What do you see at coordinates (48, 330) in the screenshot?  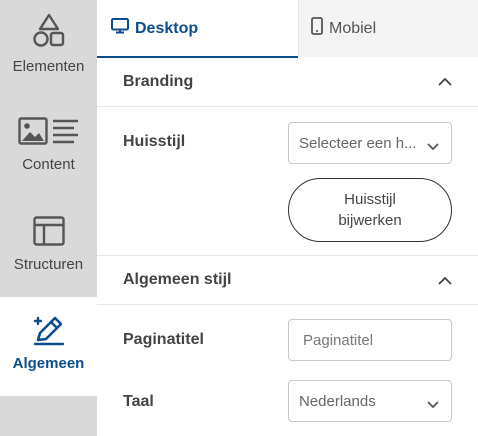 I see `pen-icon` at bounding box center [48, 330].